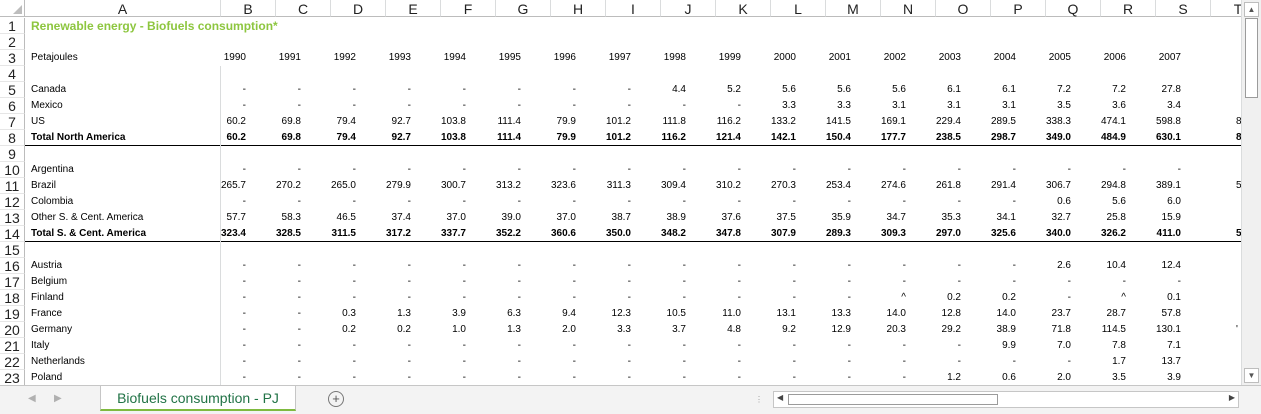 The height and width of the screenshot is (414, 1261). I want to click on value-cell: 79.4, so click(346, 138).